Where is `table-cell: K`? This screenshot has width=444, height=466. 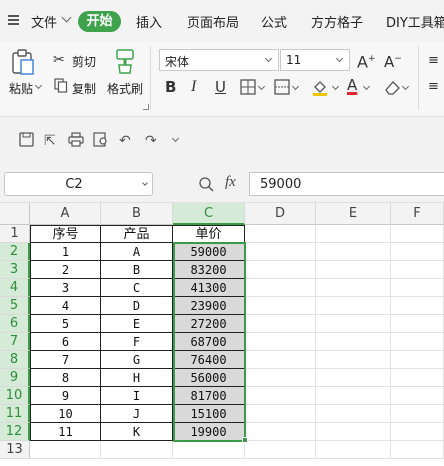 table-cell: K is located at coordinates (137, 432).